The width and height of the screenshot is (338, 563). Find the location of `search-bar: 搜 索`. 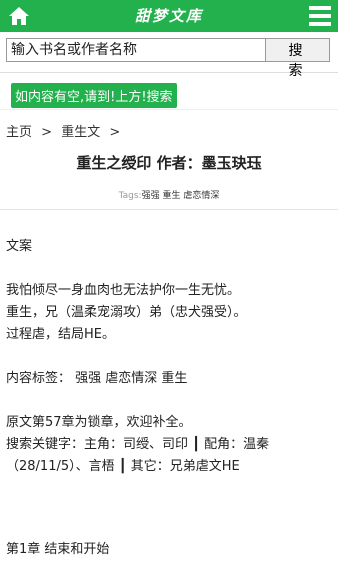

search-bar: 搜 索 is located at coordinates (169, 55).